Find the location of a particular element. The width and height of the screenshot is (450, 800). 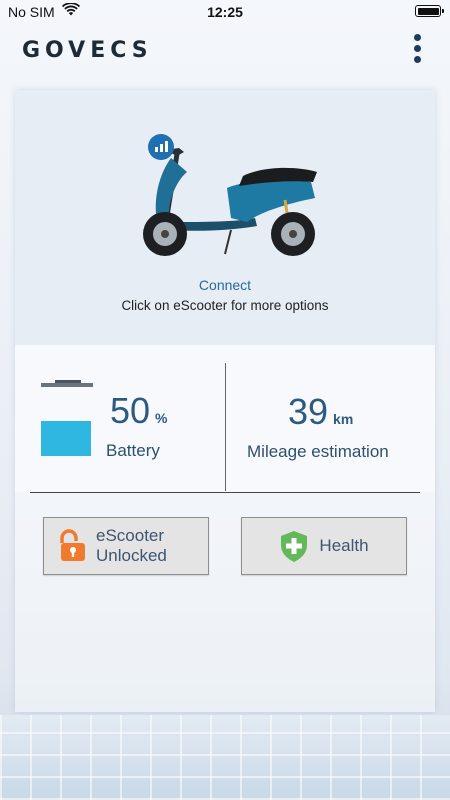

shield-plus-icon is located at coordinates (294, 546).